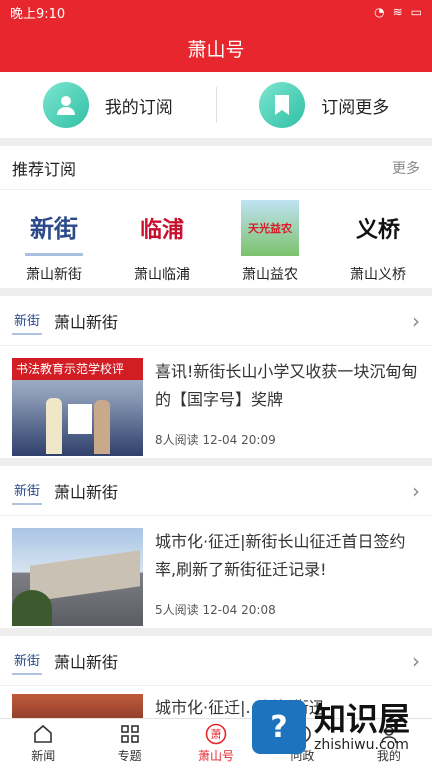 Image resolution: width=432 pixels, height=768 pixels. Describe the element at coordinates (216, 756) in the screenshot. I see `tab-label: 萧山号` at that location.